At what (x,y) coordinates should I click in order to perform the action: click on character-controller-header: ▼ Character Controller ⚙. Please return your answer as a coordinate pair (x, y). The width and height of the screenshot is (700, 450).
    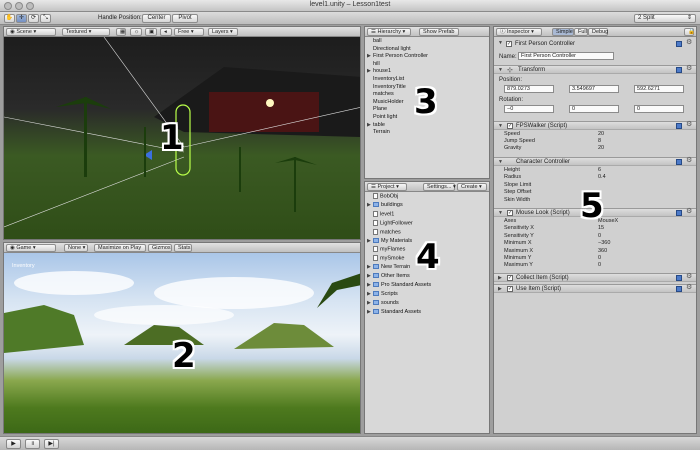
    Looking at the image, I should click on (595, 161).